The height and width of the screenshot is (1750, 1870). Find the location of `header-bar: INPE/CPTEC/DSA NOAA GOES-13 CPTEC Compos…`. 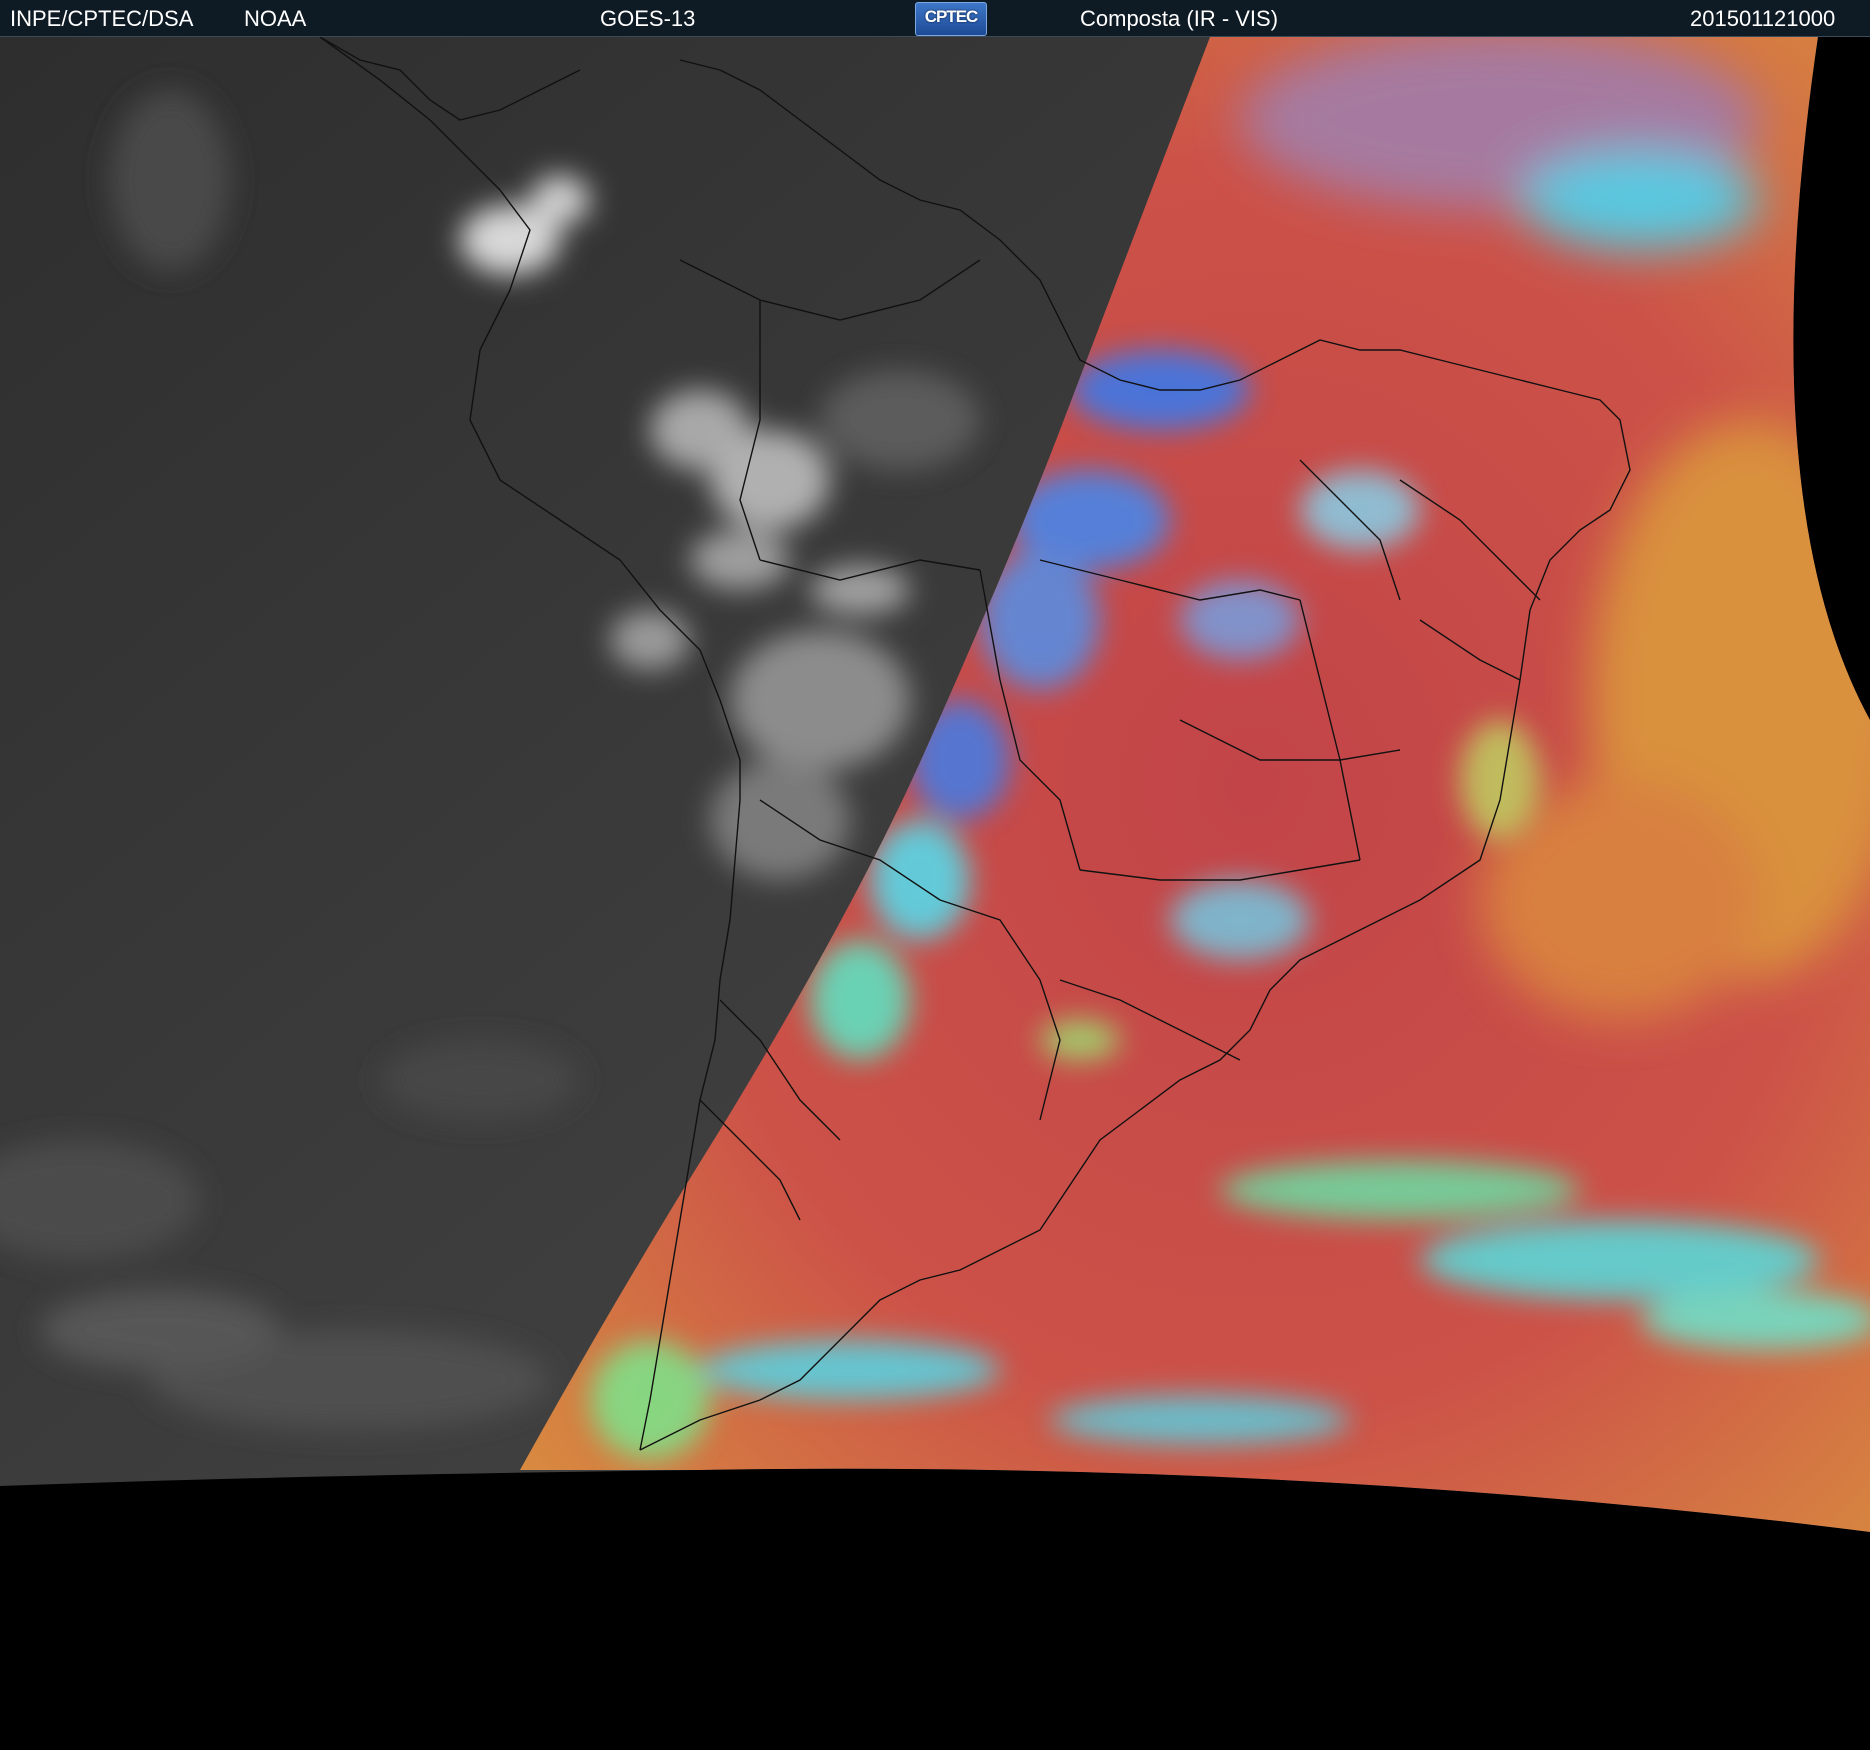

header-bar: INPE/CPTEC/DSA NOAA GOES-13 CPTEC Compos… is located at coordinates (935, 18).